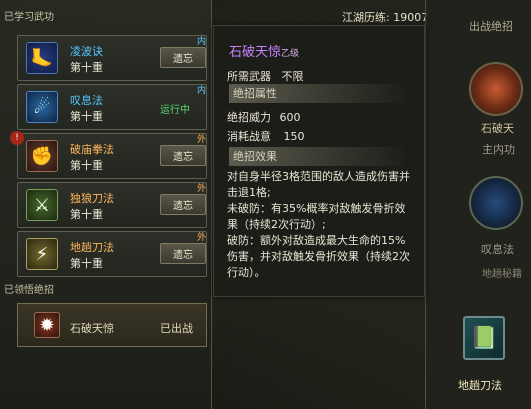 The height and width of the screenshot is (409, 531). I want to click on forget-button-3: 遗忘, so click(183, 204).